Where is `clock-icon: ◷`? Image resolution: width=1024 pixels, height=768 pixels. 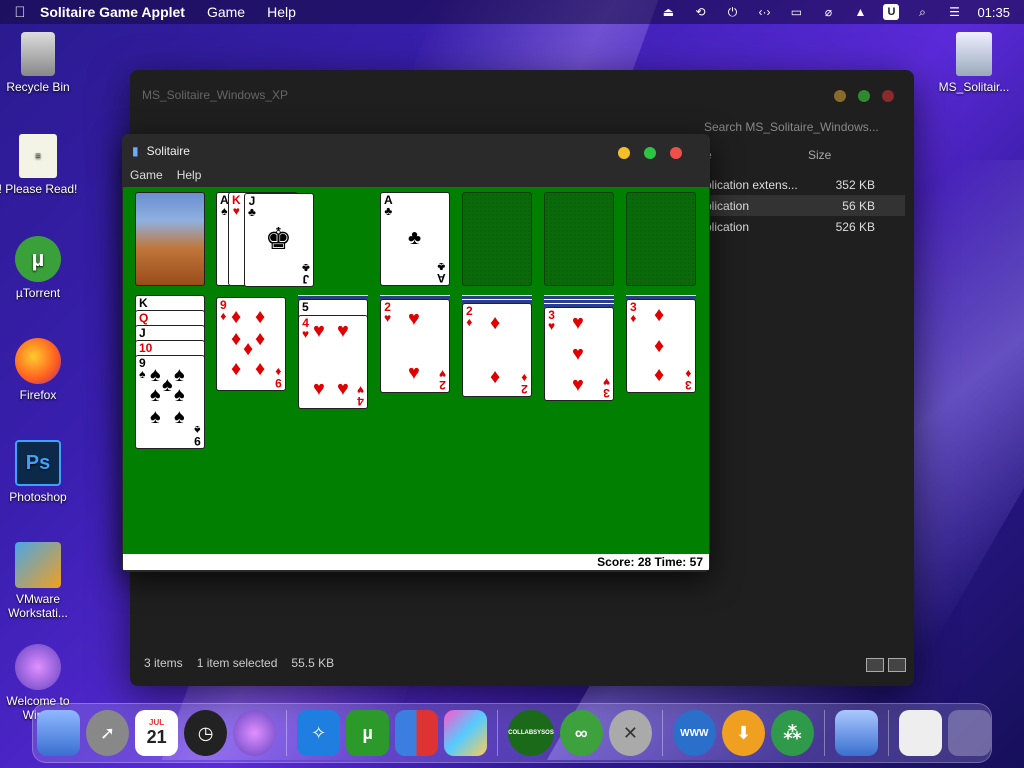
clock-icon: ◷ is located at coordinates (206, 733).